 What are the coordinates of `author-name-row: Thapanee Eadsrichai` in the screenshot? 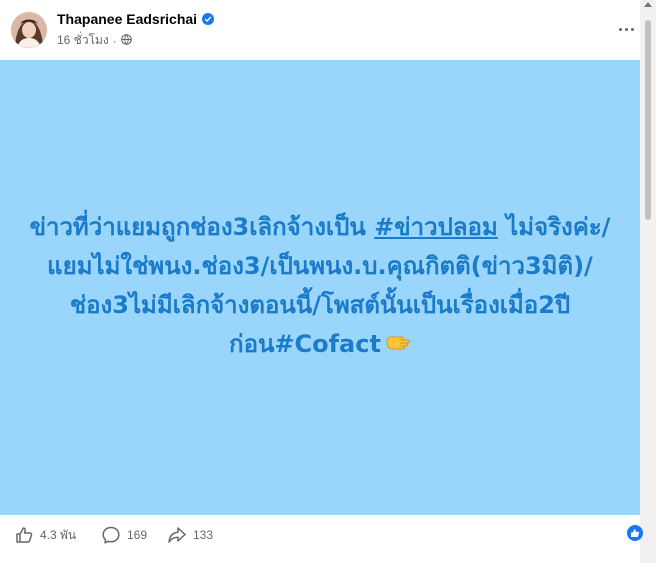 It's located at (136, 19).